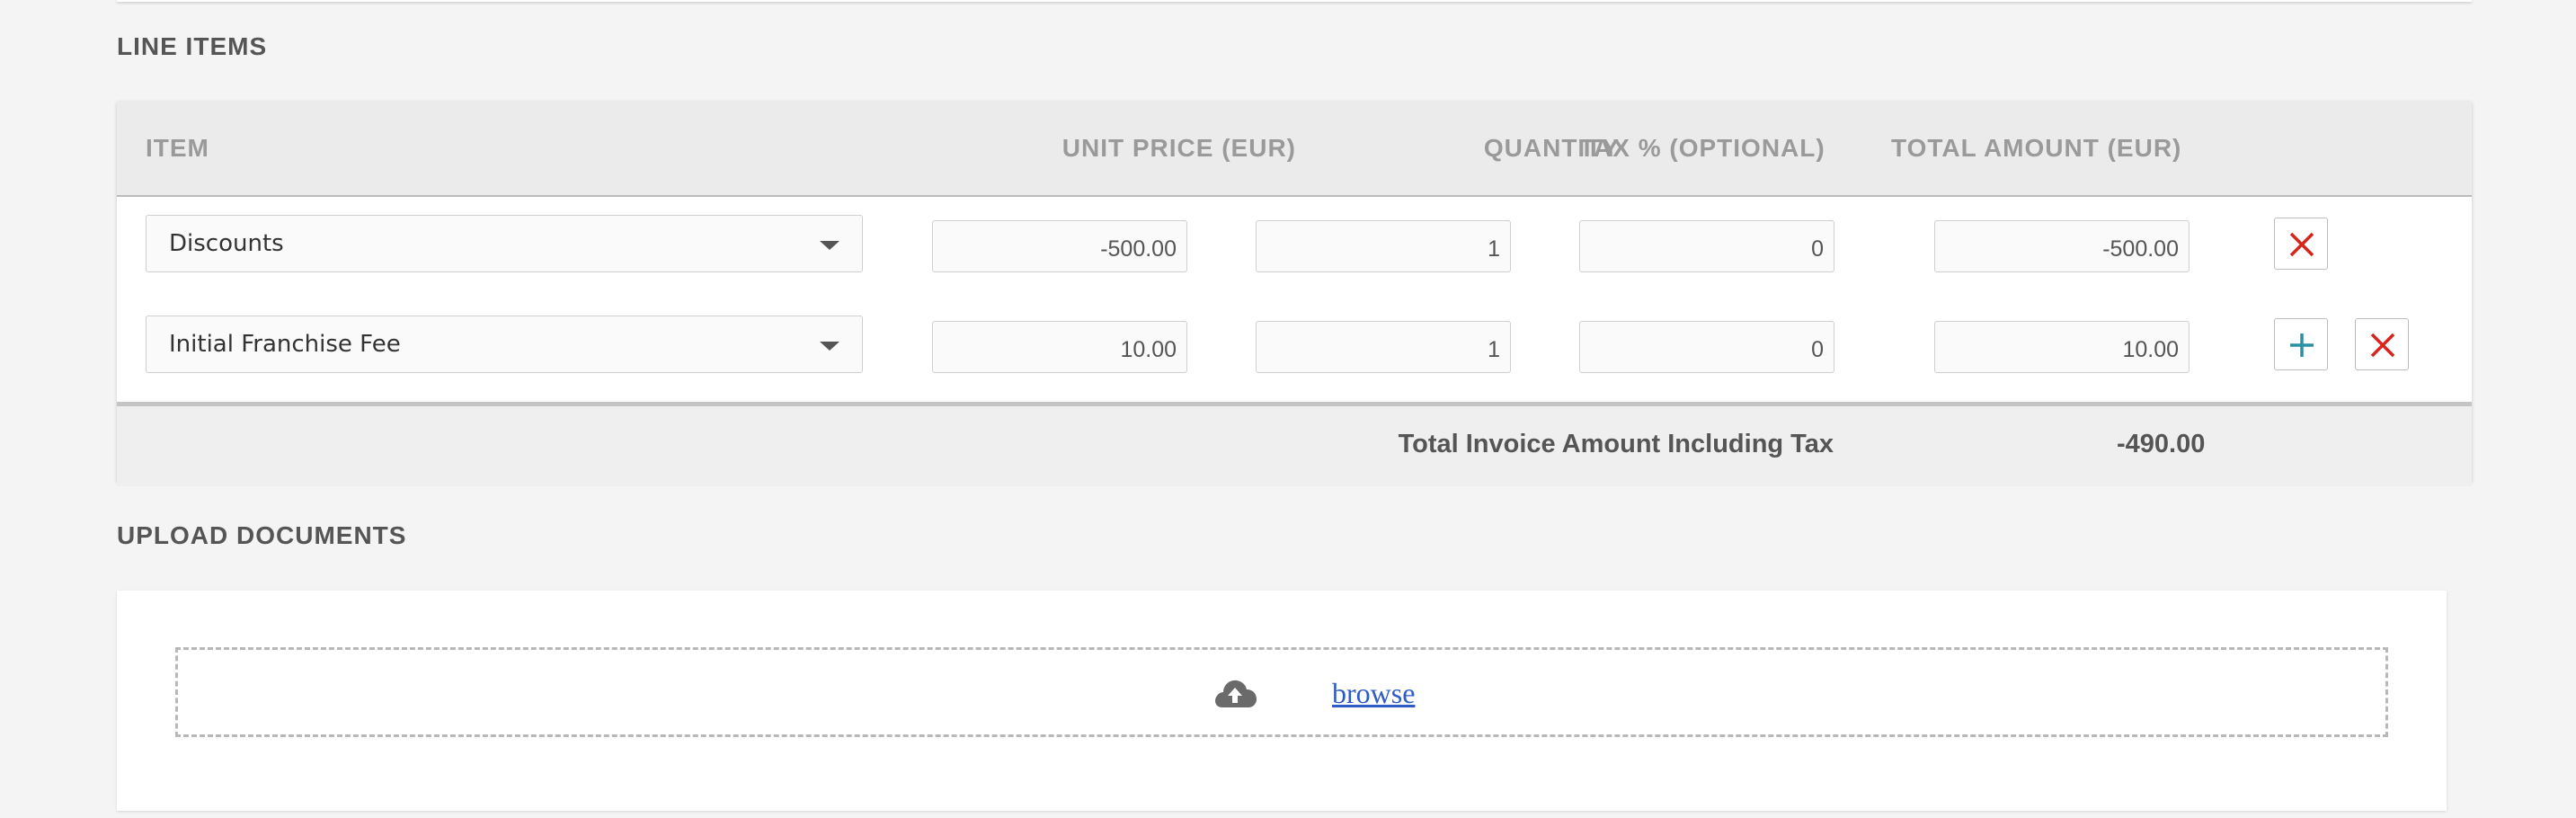 The width and height of the screenshot is (2576, 818). What do you see at coordinates (177, 148) in the screenshot?
I see `column-header-item: ITEM` at bounding box center [177, 148].